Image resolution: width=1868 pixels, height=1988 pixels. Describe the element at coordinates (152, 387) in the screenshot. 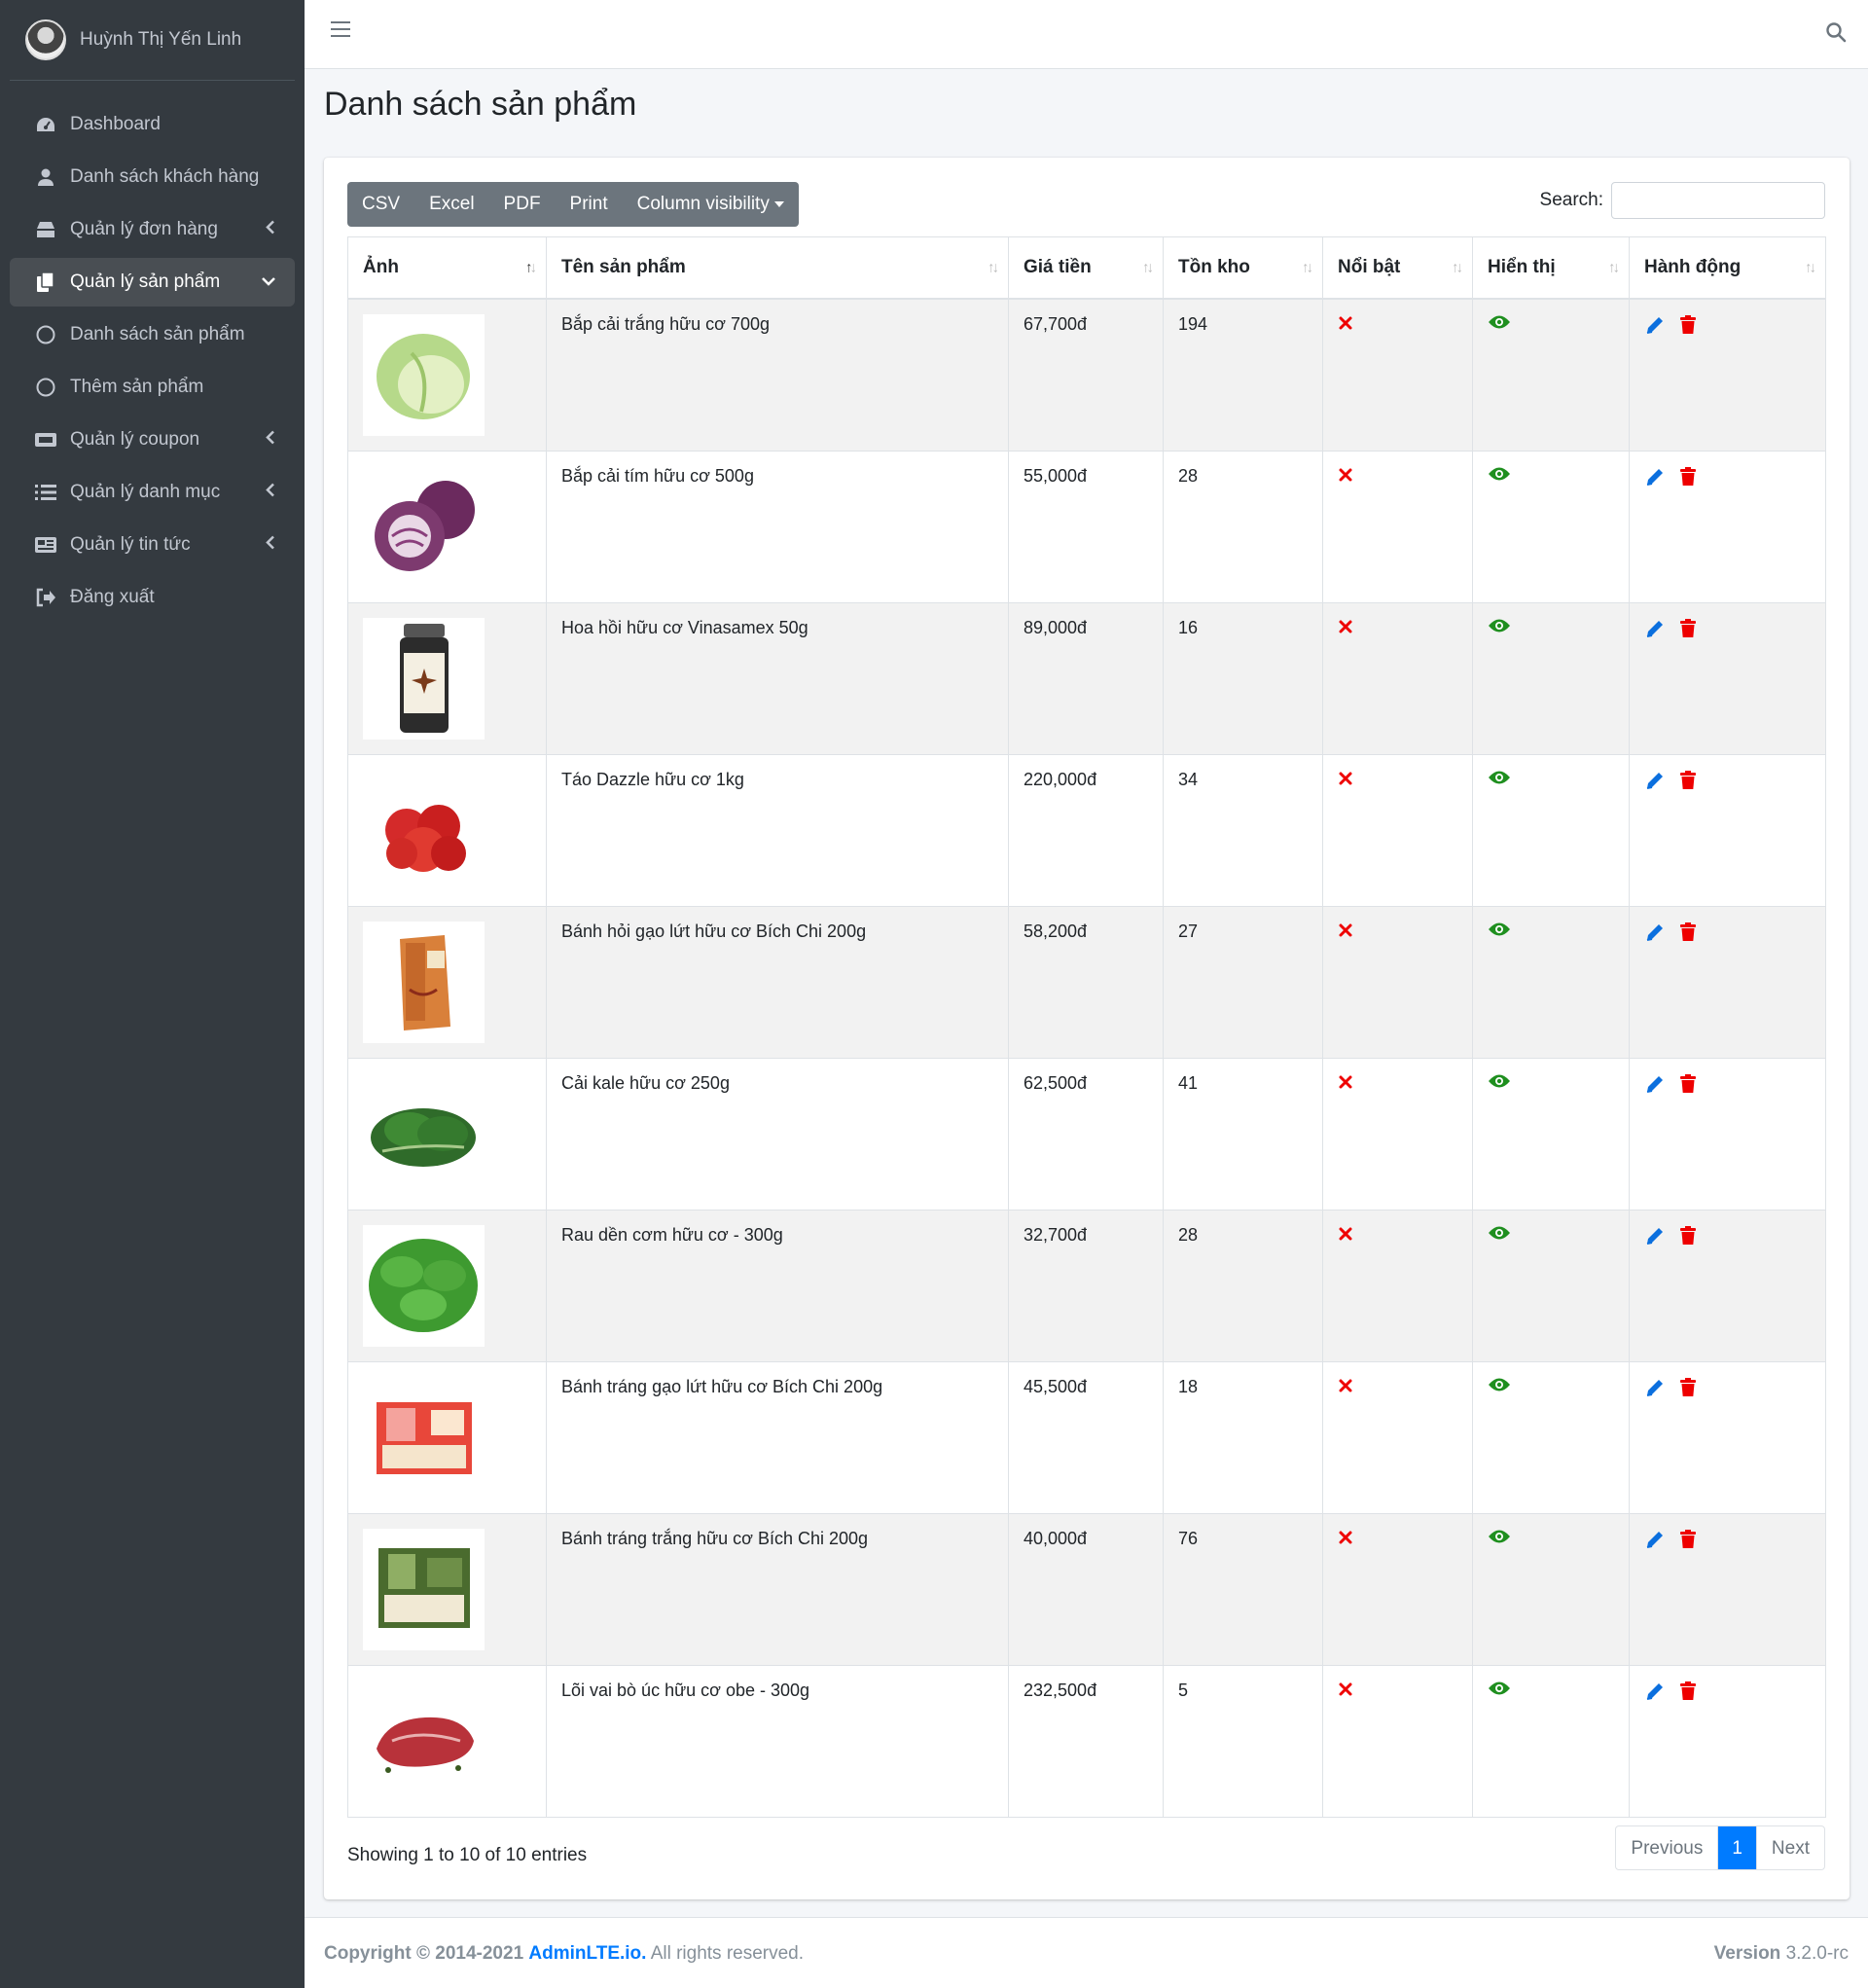

I see `sidebar-item-5: Thêm sản phẩm` at that location.